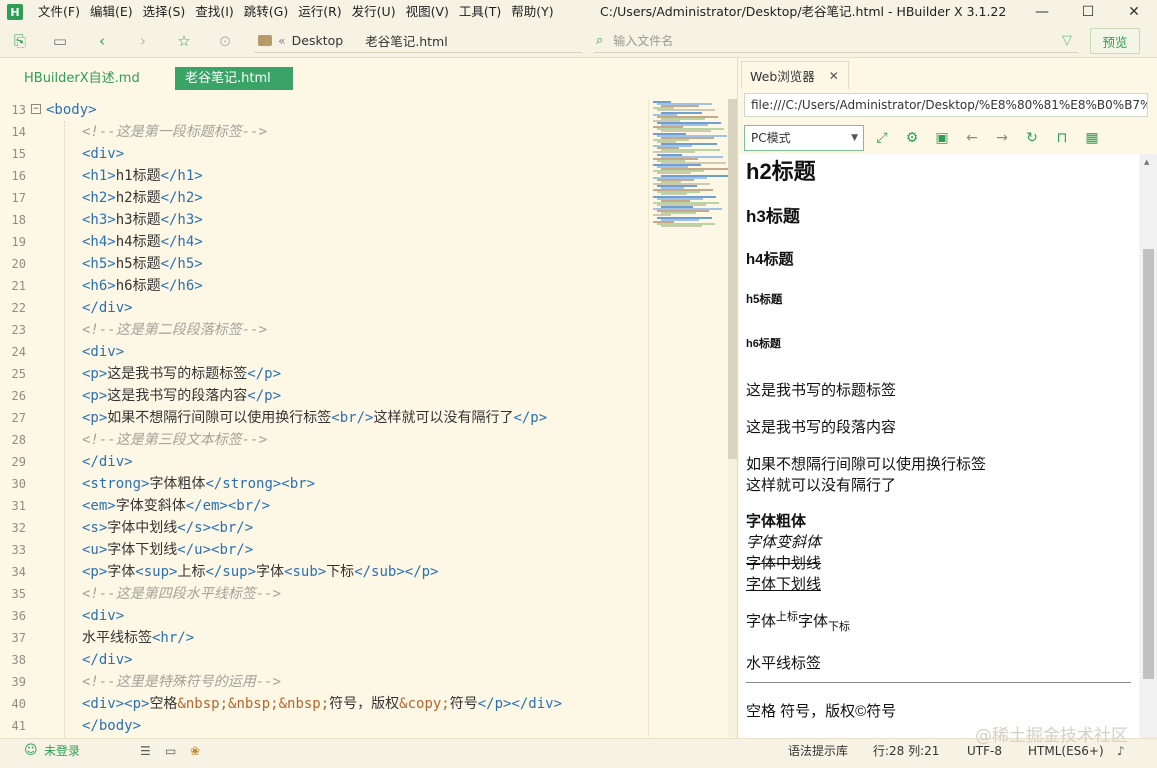  What do you see at coordinates (266, 12) in the screenshot?
I see `menu-goto: 跳转(G)` at bounding box center [266, 12].